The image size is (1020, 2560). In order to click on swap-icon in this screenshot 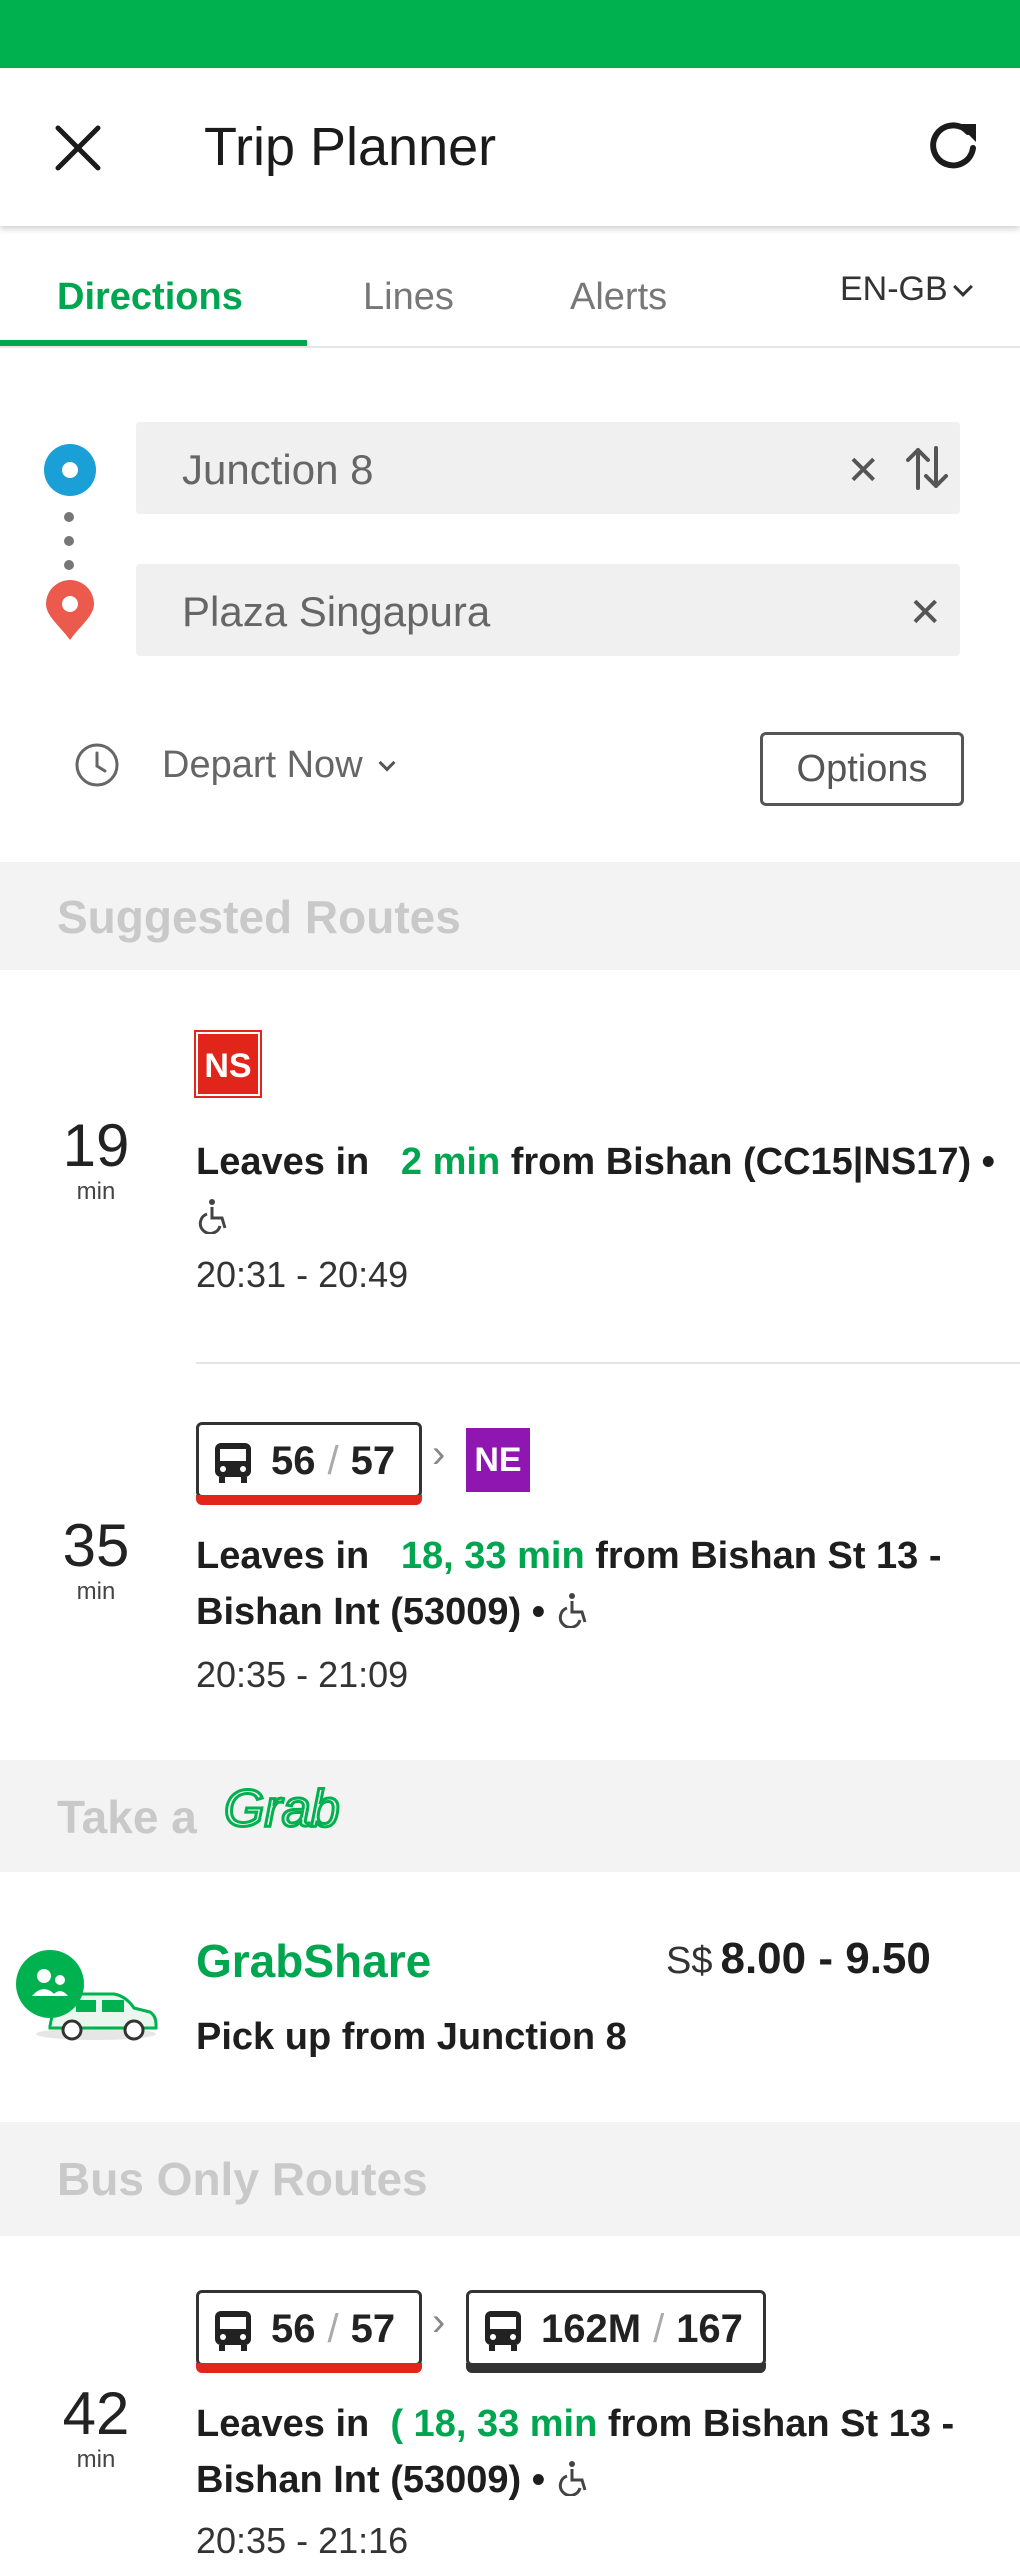, I will do `click(927, 468)`.